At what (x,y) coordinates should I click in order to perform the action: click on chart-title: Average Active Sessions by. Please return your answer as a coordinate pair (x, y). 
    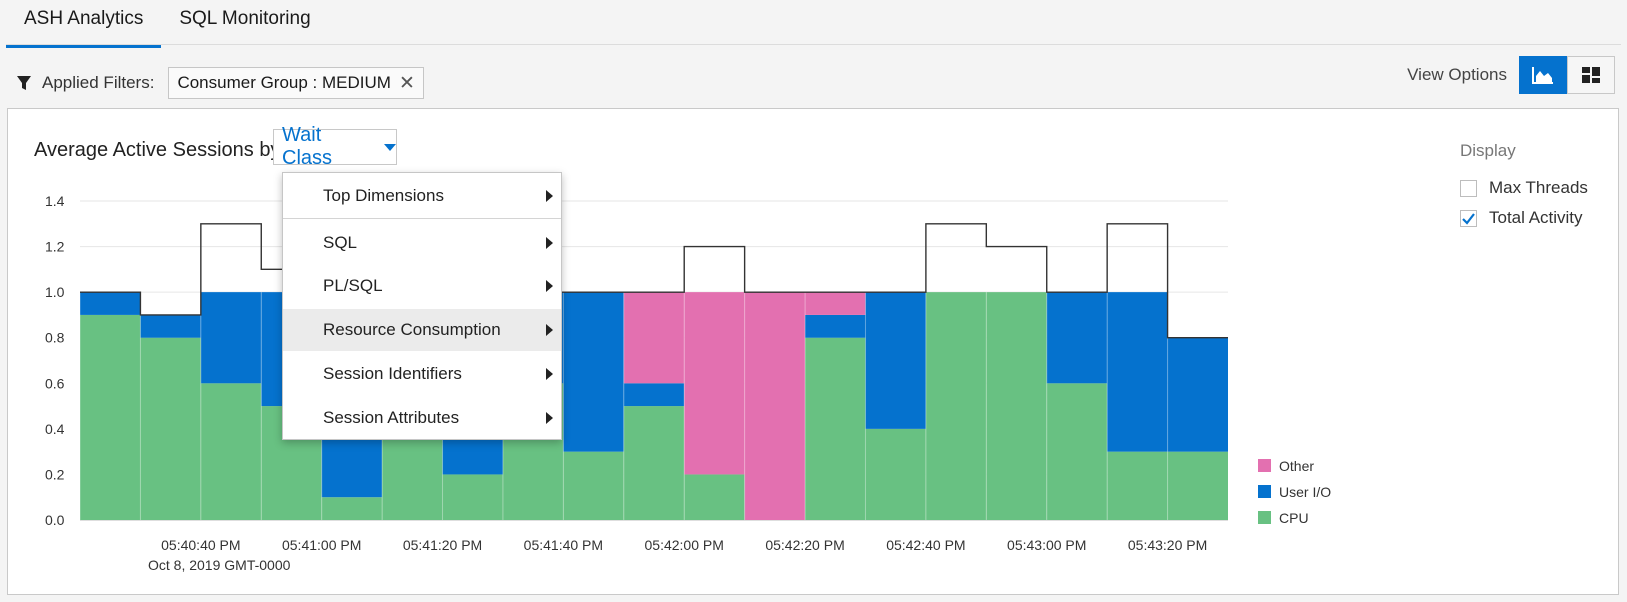
    Looking at the image, I should click on (157, 150).